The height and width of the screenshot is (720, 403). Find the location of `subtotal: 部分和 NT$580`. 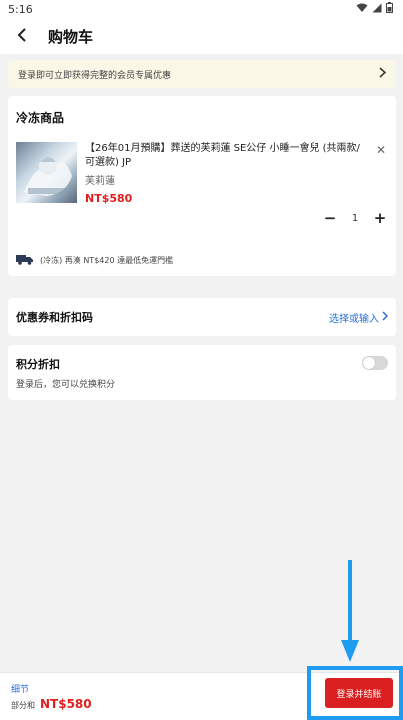

subtotal: 部分和 NT$580 is located at coordinates (51, 704).